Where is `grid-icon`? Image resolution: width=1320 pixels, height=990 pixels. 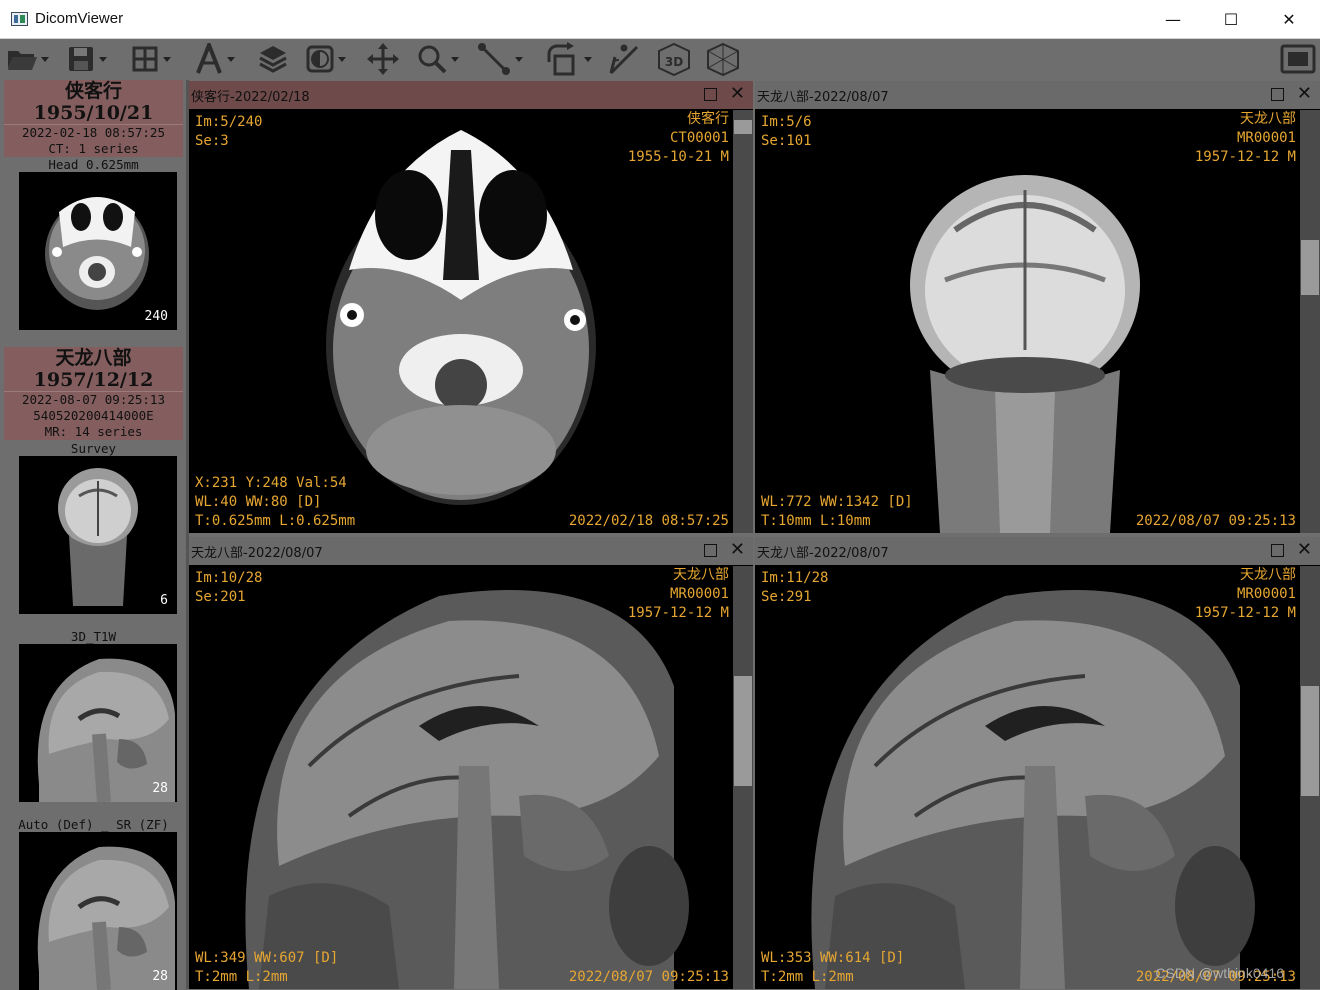 grid-icon is located at coordinates (145, 59).